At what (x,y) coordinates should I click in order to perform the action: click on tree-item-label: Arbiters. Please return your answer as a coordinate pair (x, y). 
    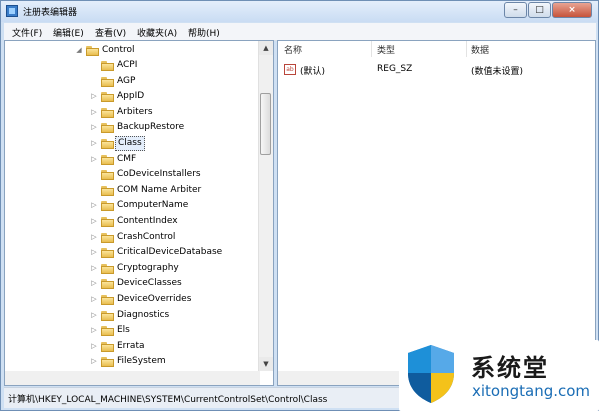
    Looking at the image, I should click on (135, 111).